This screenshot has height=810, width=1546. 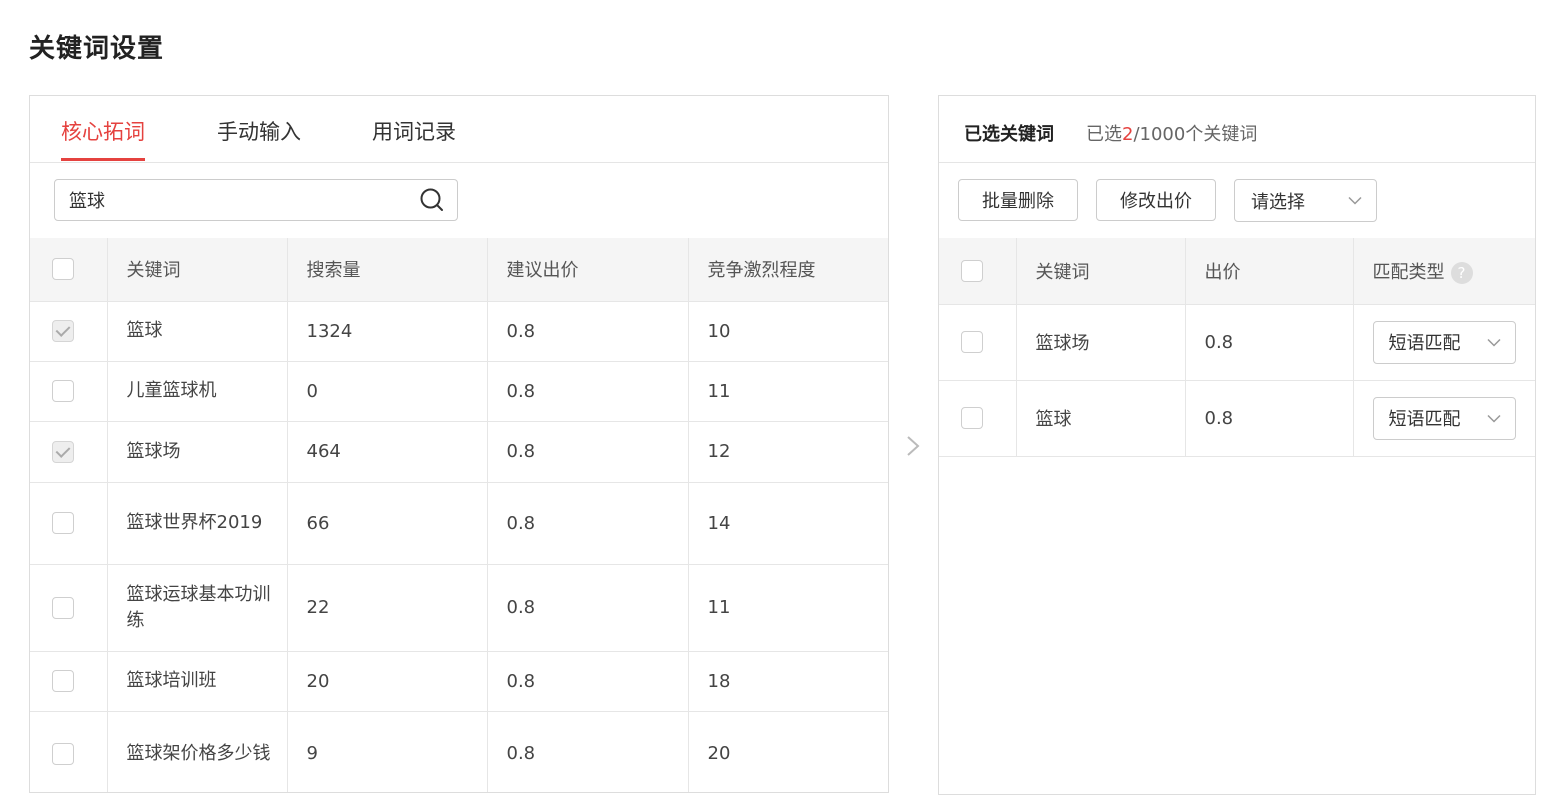 I want to click on bulk-select-dropdown: 请选择, so click(x=1305, y=200).